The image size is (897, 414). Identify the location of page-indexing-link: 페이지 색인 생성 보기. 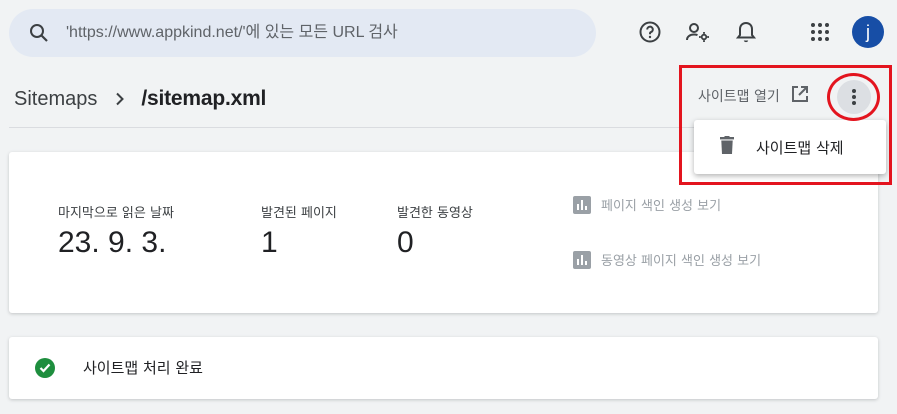
(647, 204).